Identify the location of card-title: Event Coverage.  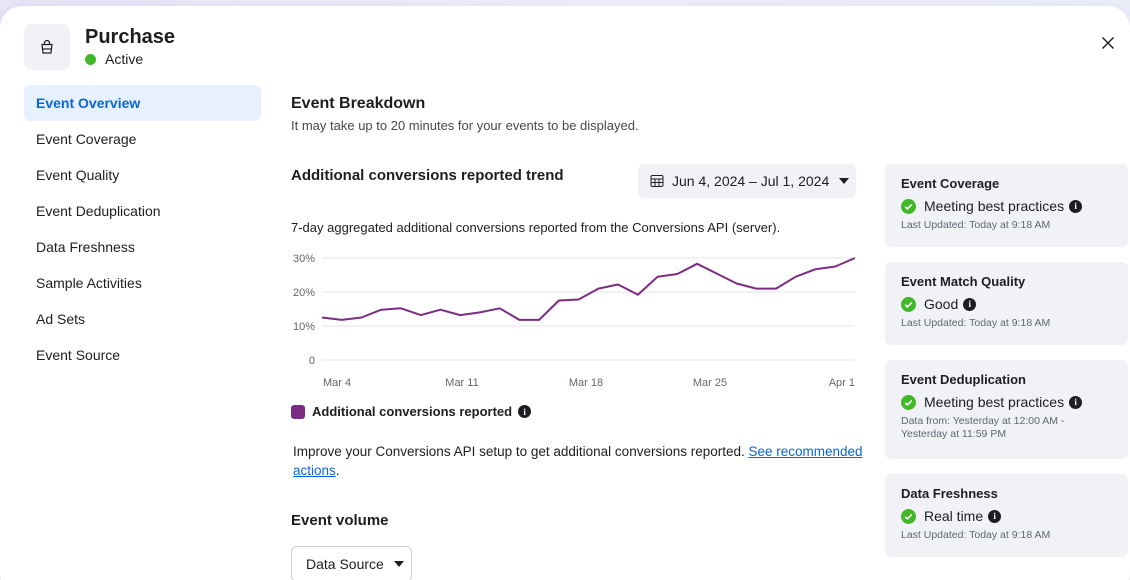
(950, 183).